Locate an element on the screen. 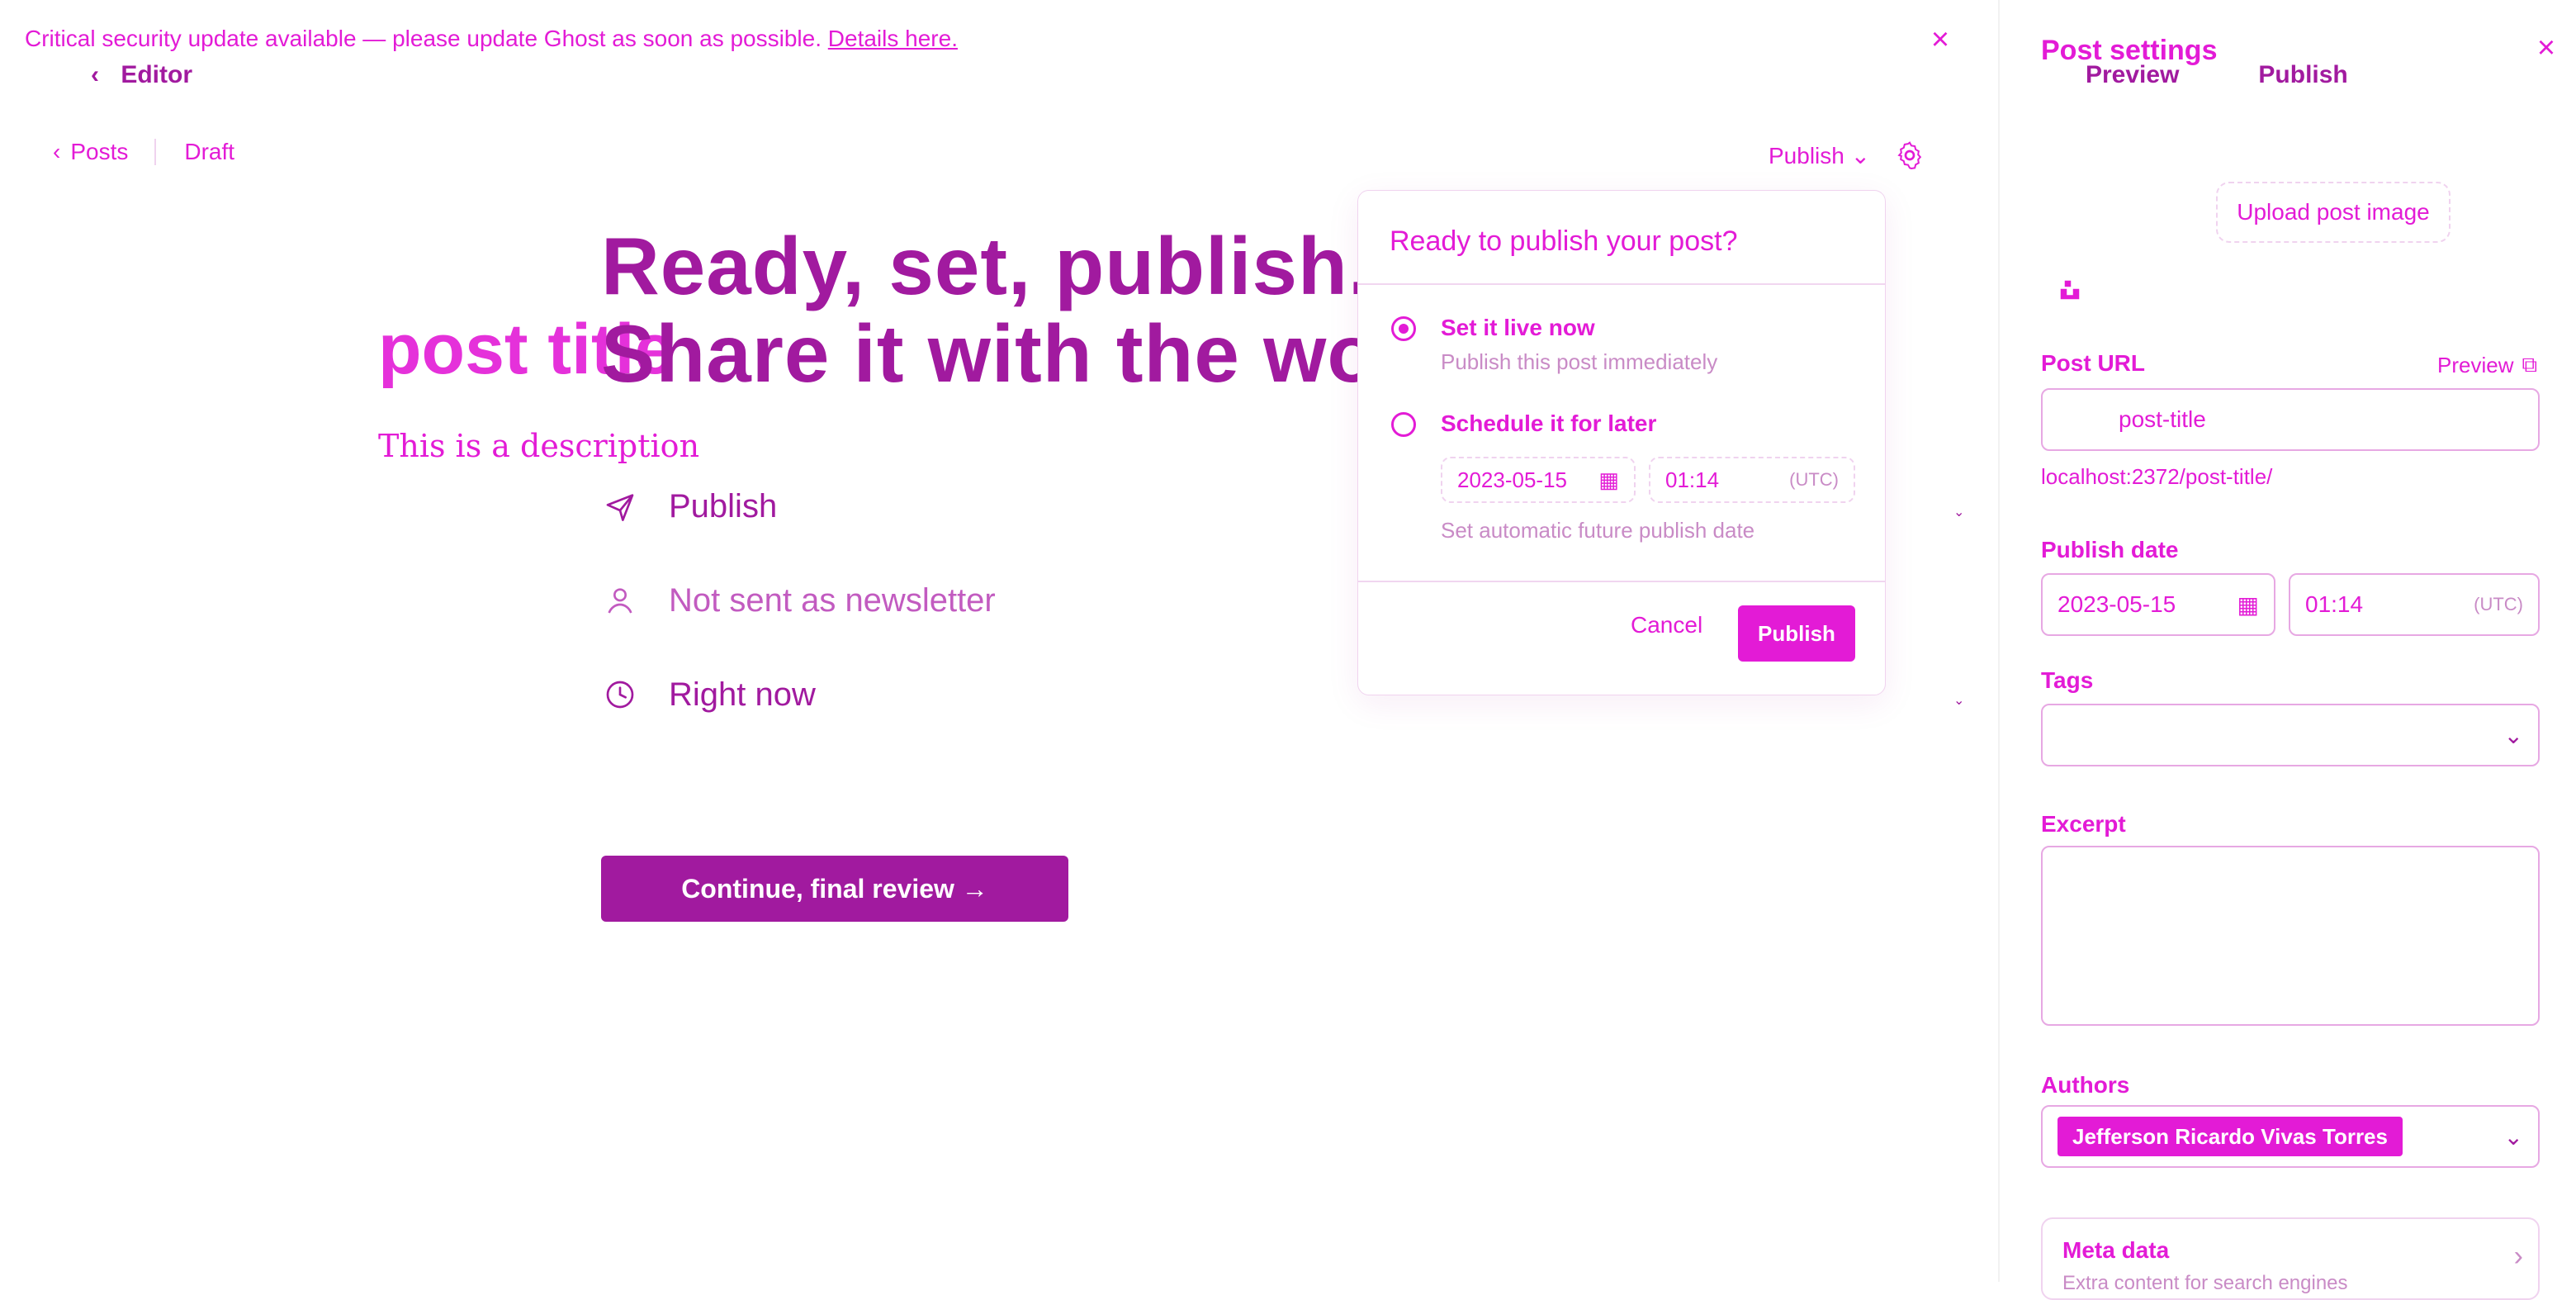 This screenshot has height=1300, width=2576. popover-publish-button: Publish is located at coordinates (1796, 634).